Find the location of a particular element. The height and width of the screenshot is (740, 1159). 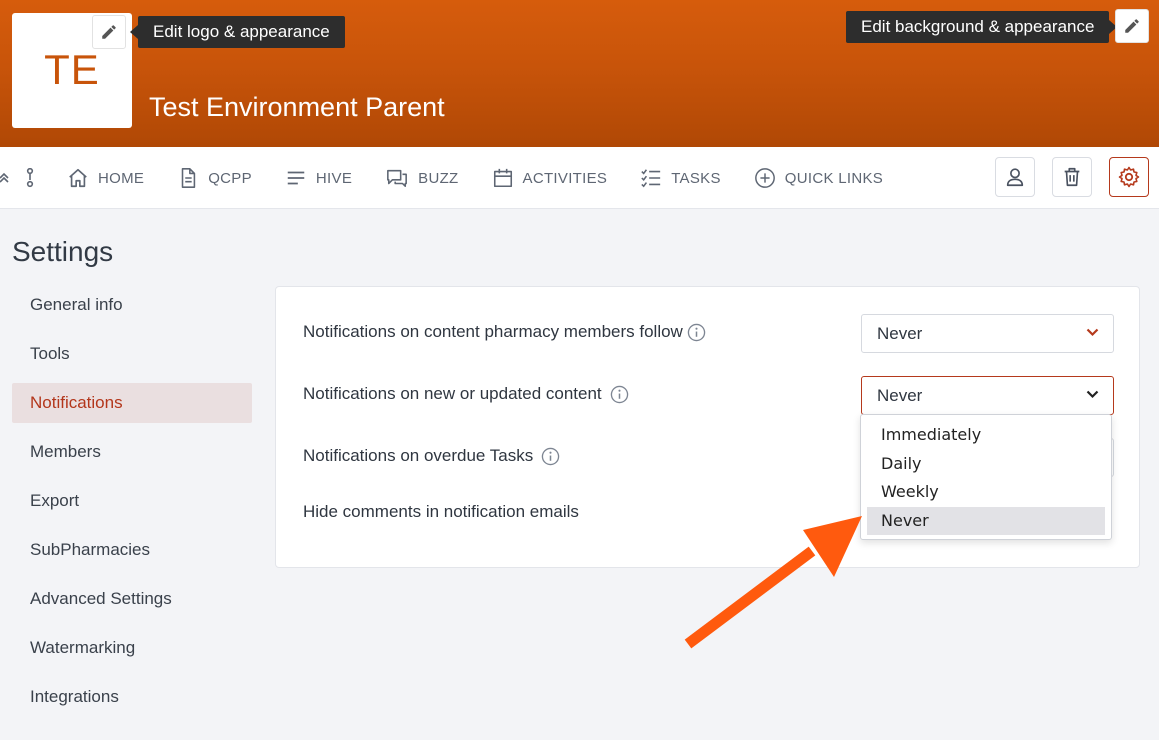

nav-activities: ACTIVITIES is located at coordinates (550, 178).